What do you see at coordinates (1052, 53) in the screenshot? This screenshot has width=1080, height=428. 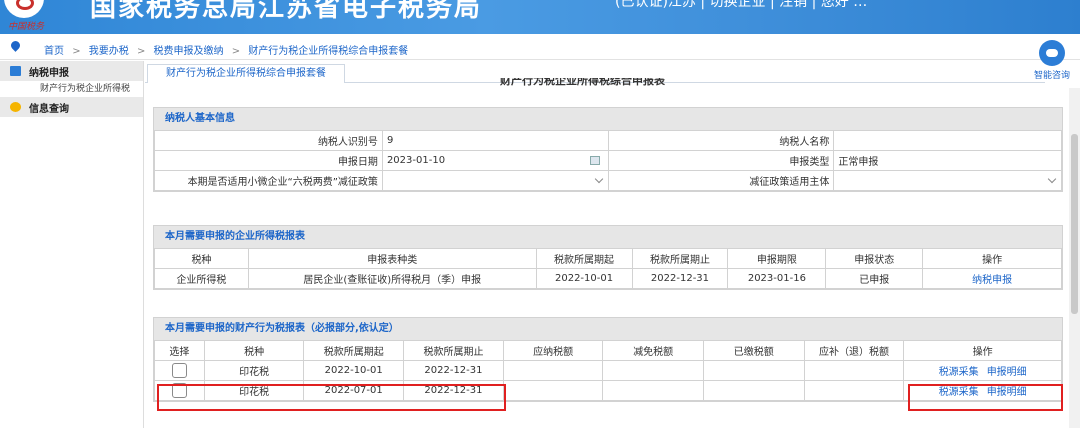 I see `assistant-icon` at bounding box center [1052, 53].